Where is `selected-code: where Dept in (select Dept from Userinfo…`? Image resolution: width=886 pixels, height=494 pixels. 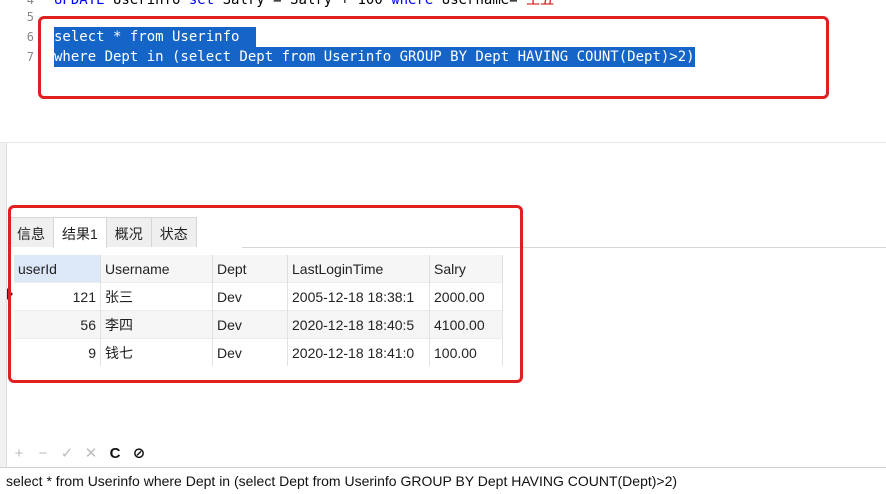
selected-code: where Dept in (select Dept from Userinfo… is located at coordinates (374, 57).